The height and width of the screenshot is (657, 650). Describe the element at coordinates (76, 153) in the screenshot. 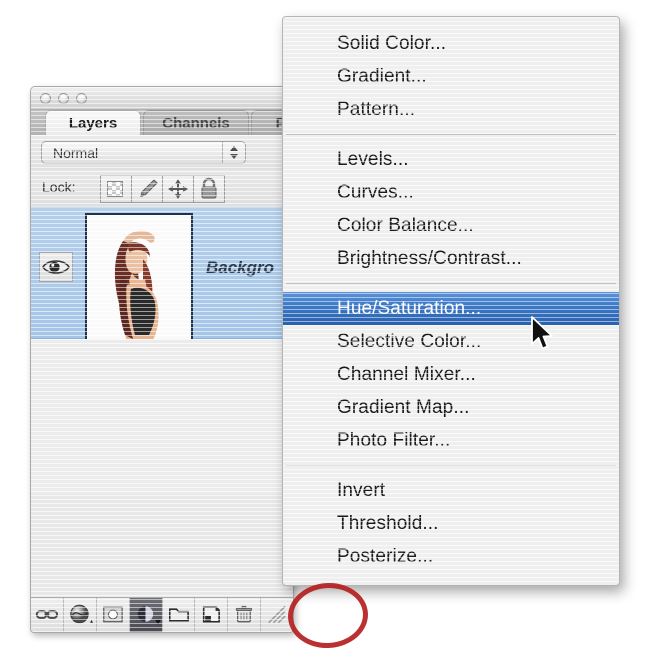

I see `blend-mode-value: Normal` at that location.